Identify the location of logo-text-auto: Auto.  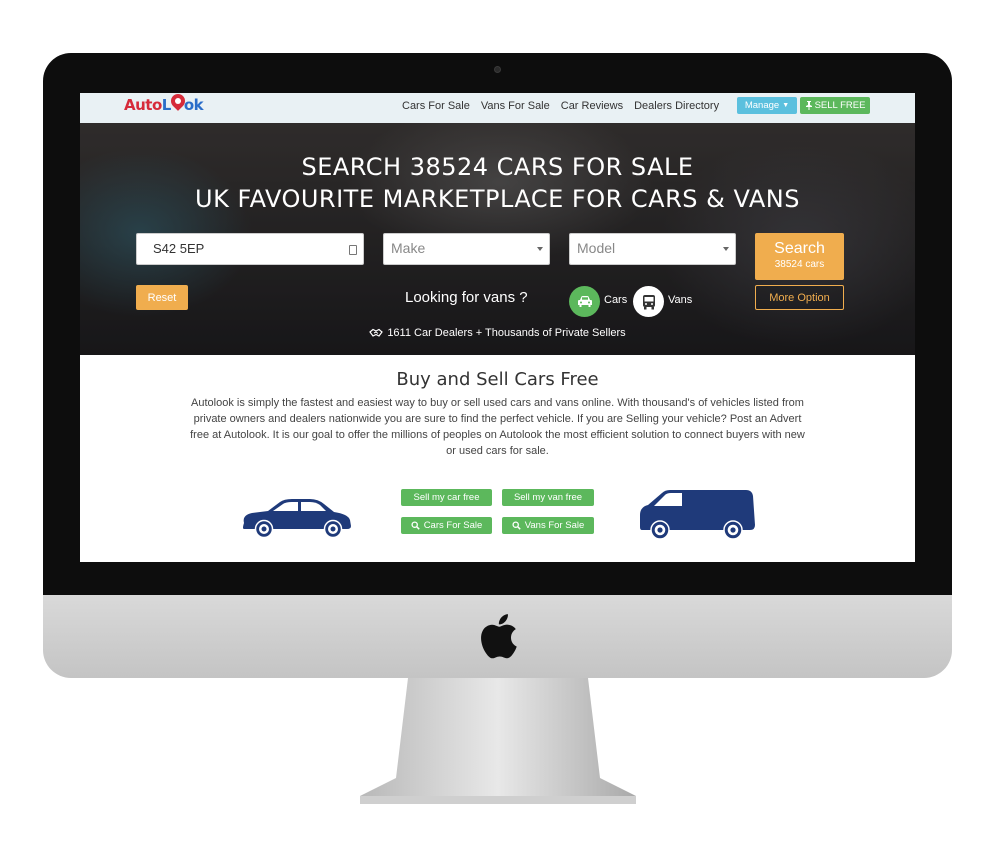
(143, 105).